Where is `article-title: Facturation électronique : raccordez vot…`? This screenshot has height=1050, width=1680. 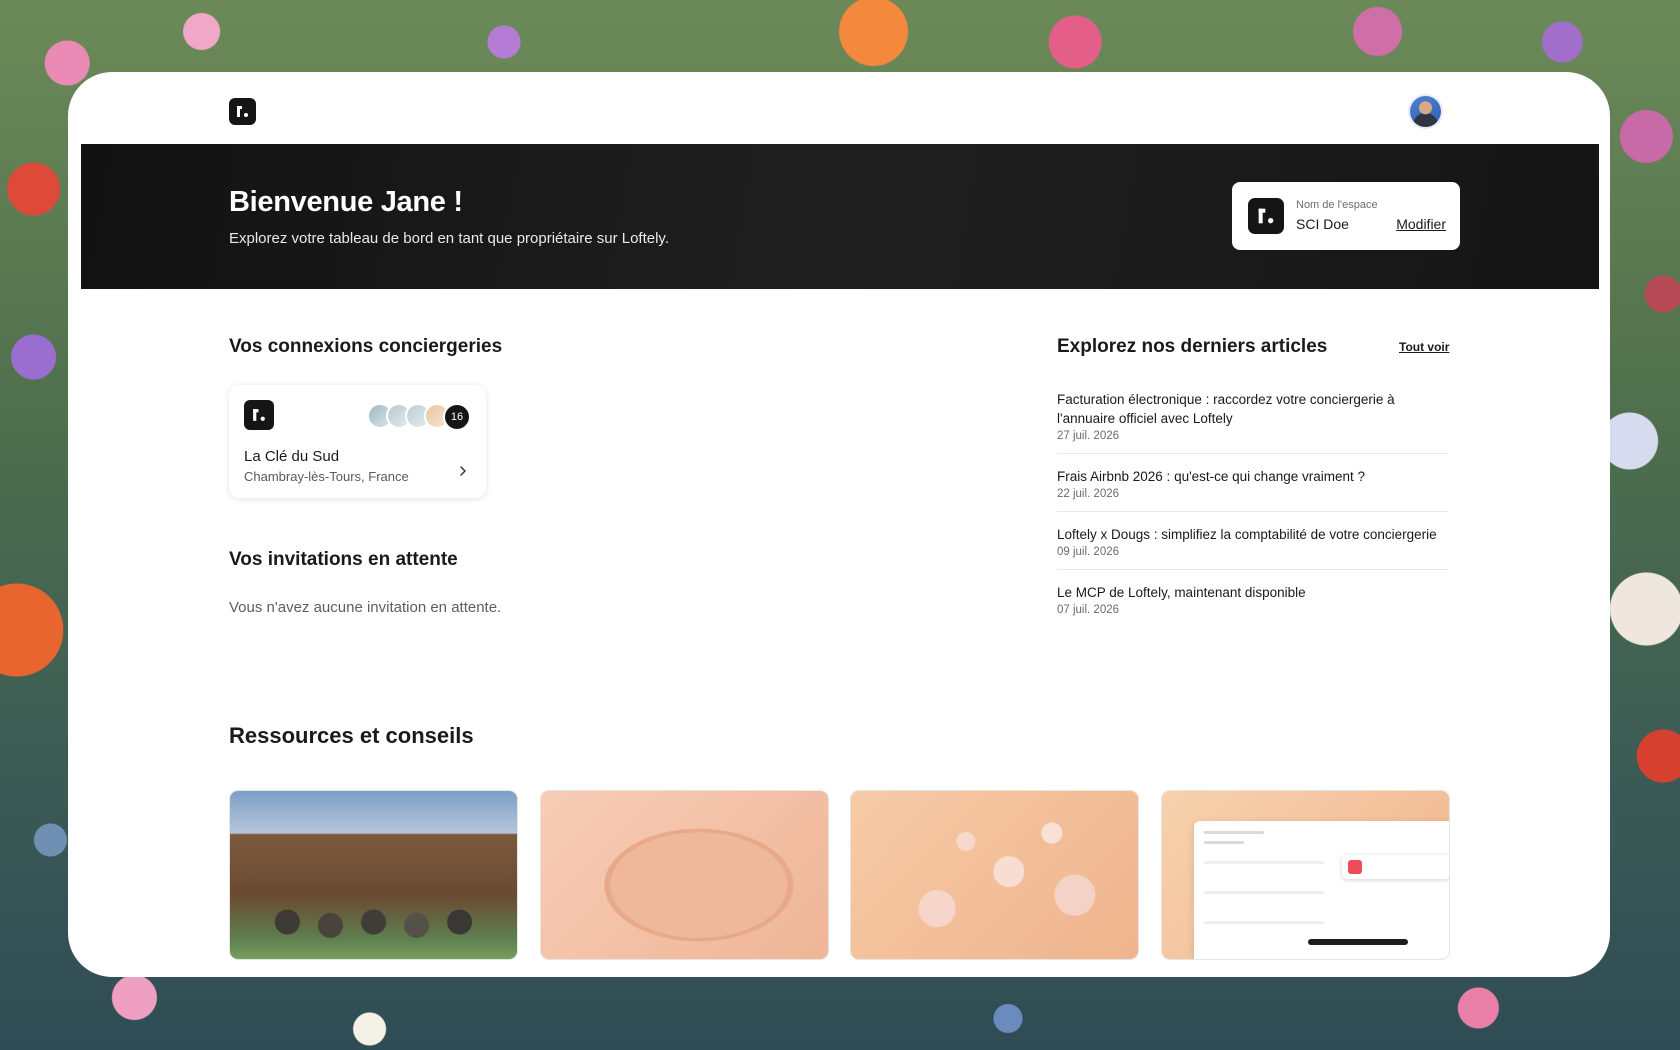 article-title: Facturation électronique : raccordez vot… is located at coordinates (1226, 409).